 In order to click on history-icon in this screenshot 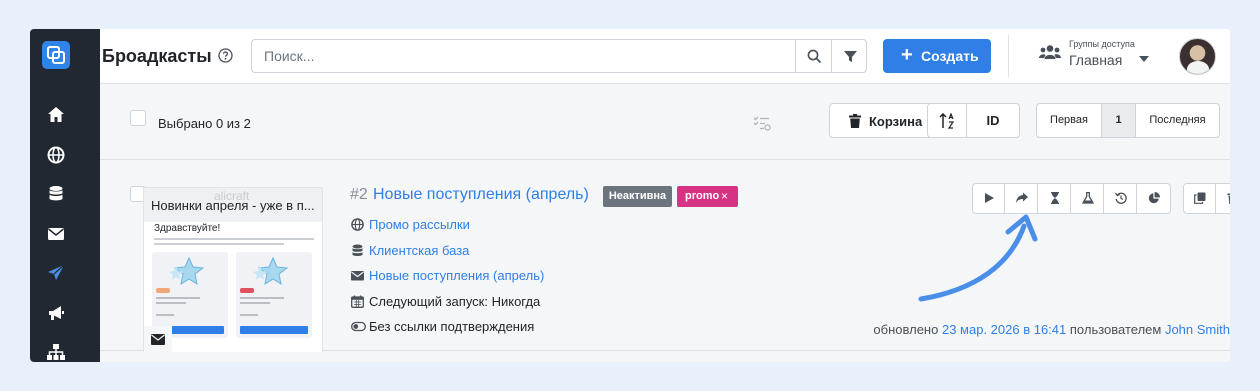, I will do `click(1121, 198)`.